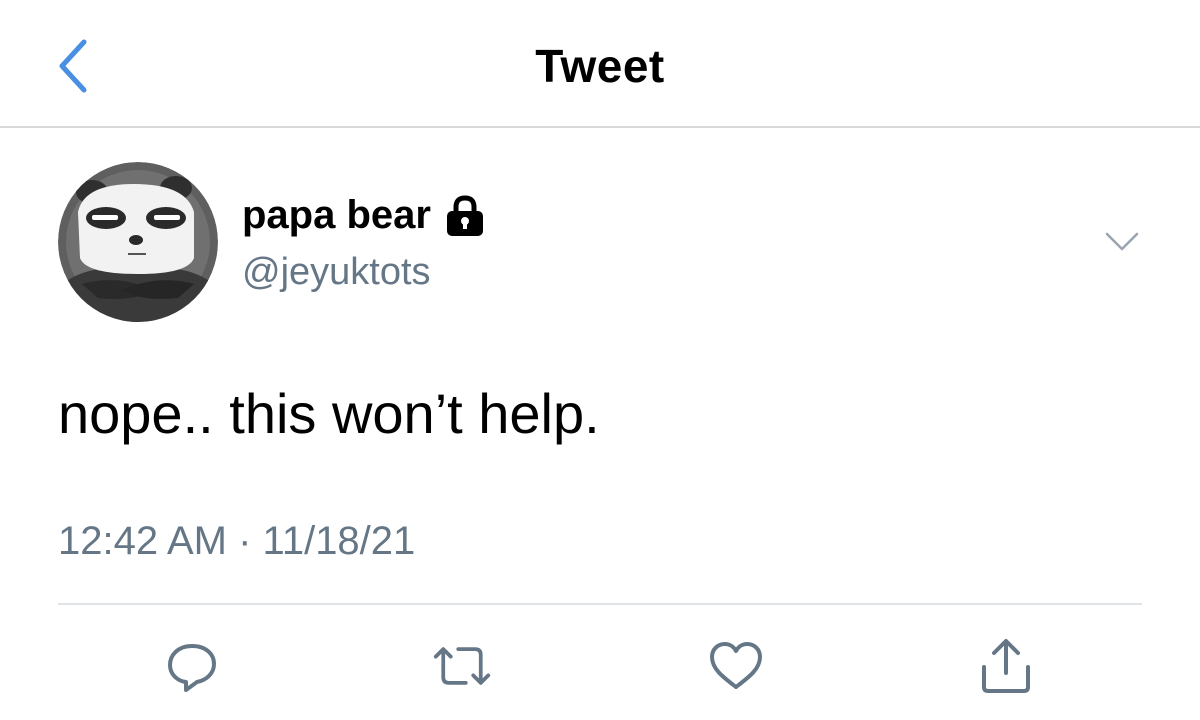  I want to click on avatar, so click(138, 242).